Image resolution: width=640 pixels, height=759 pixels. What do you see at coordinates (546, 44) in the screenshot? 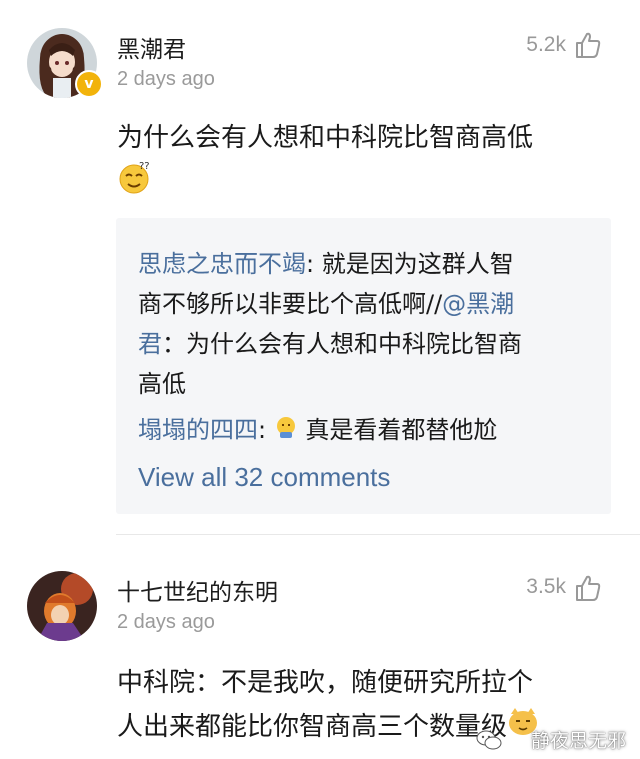
I see `like-count: 5.2k` at bounding box center [546, 44].